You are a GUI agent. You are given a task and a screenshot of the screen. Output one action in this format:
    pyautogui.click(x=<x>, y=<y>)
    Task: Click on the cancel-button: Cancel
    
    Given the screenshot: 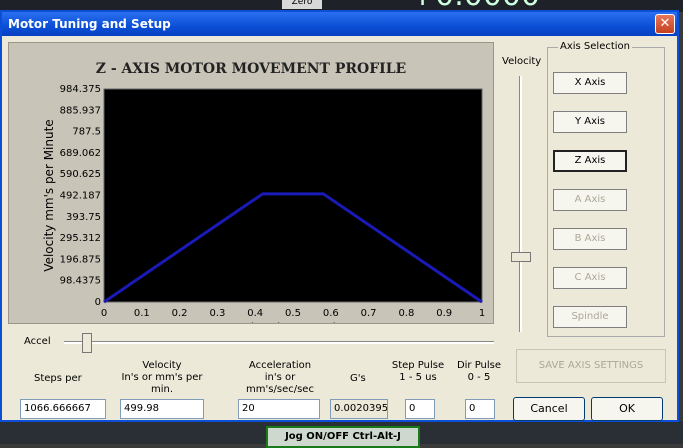 What is the action you would take?
    pyautogui.click(x=549, y=409)
    